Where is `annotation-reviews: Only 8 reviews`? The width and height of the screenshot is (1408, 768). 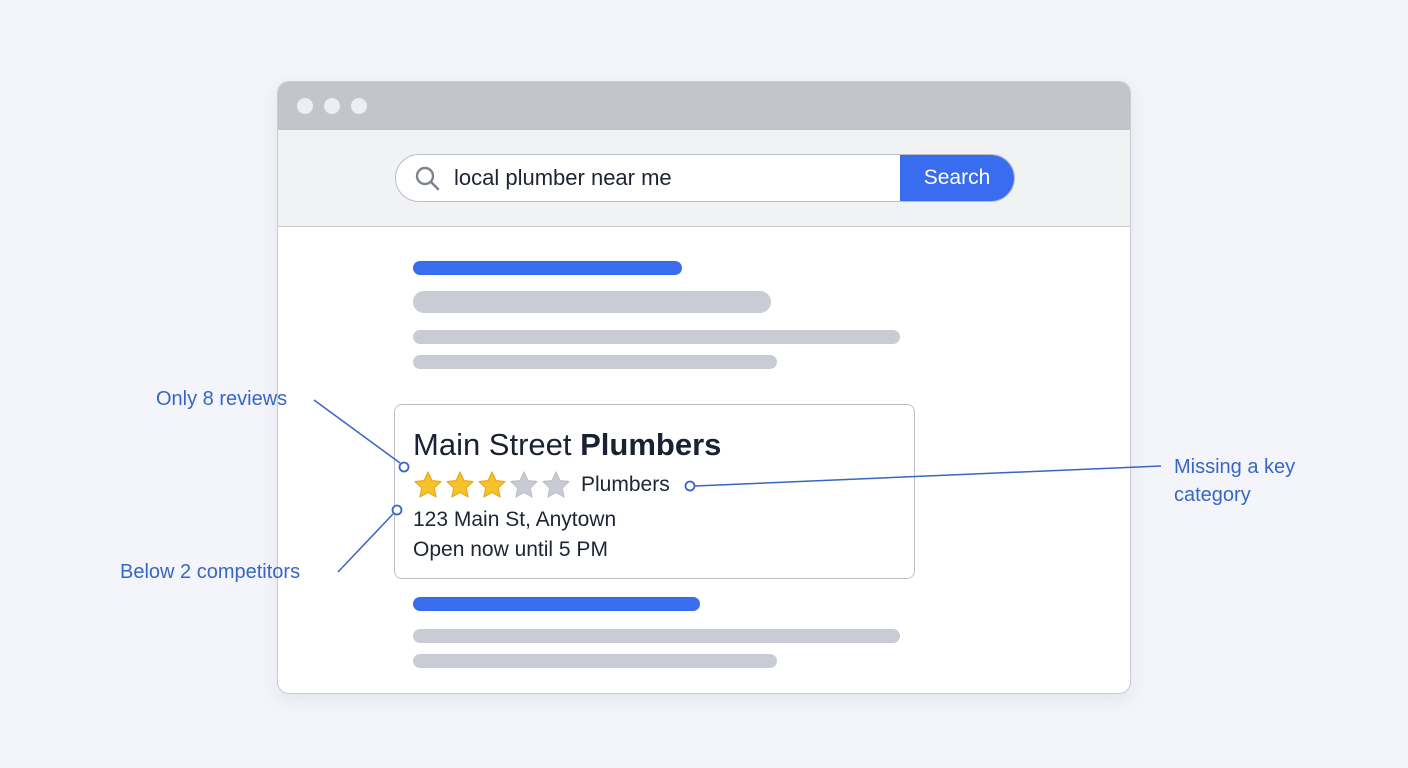 annotation-reviews: Only 8 reviews is located at coordinates (222, 399).